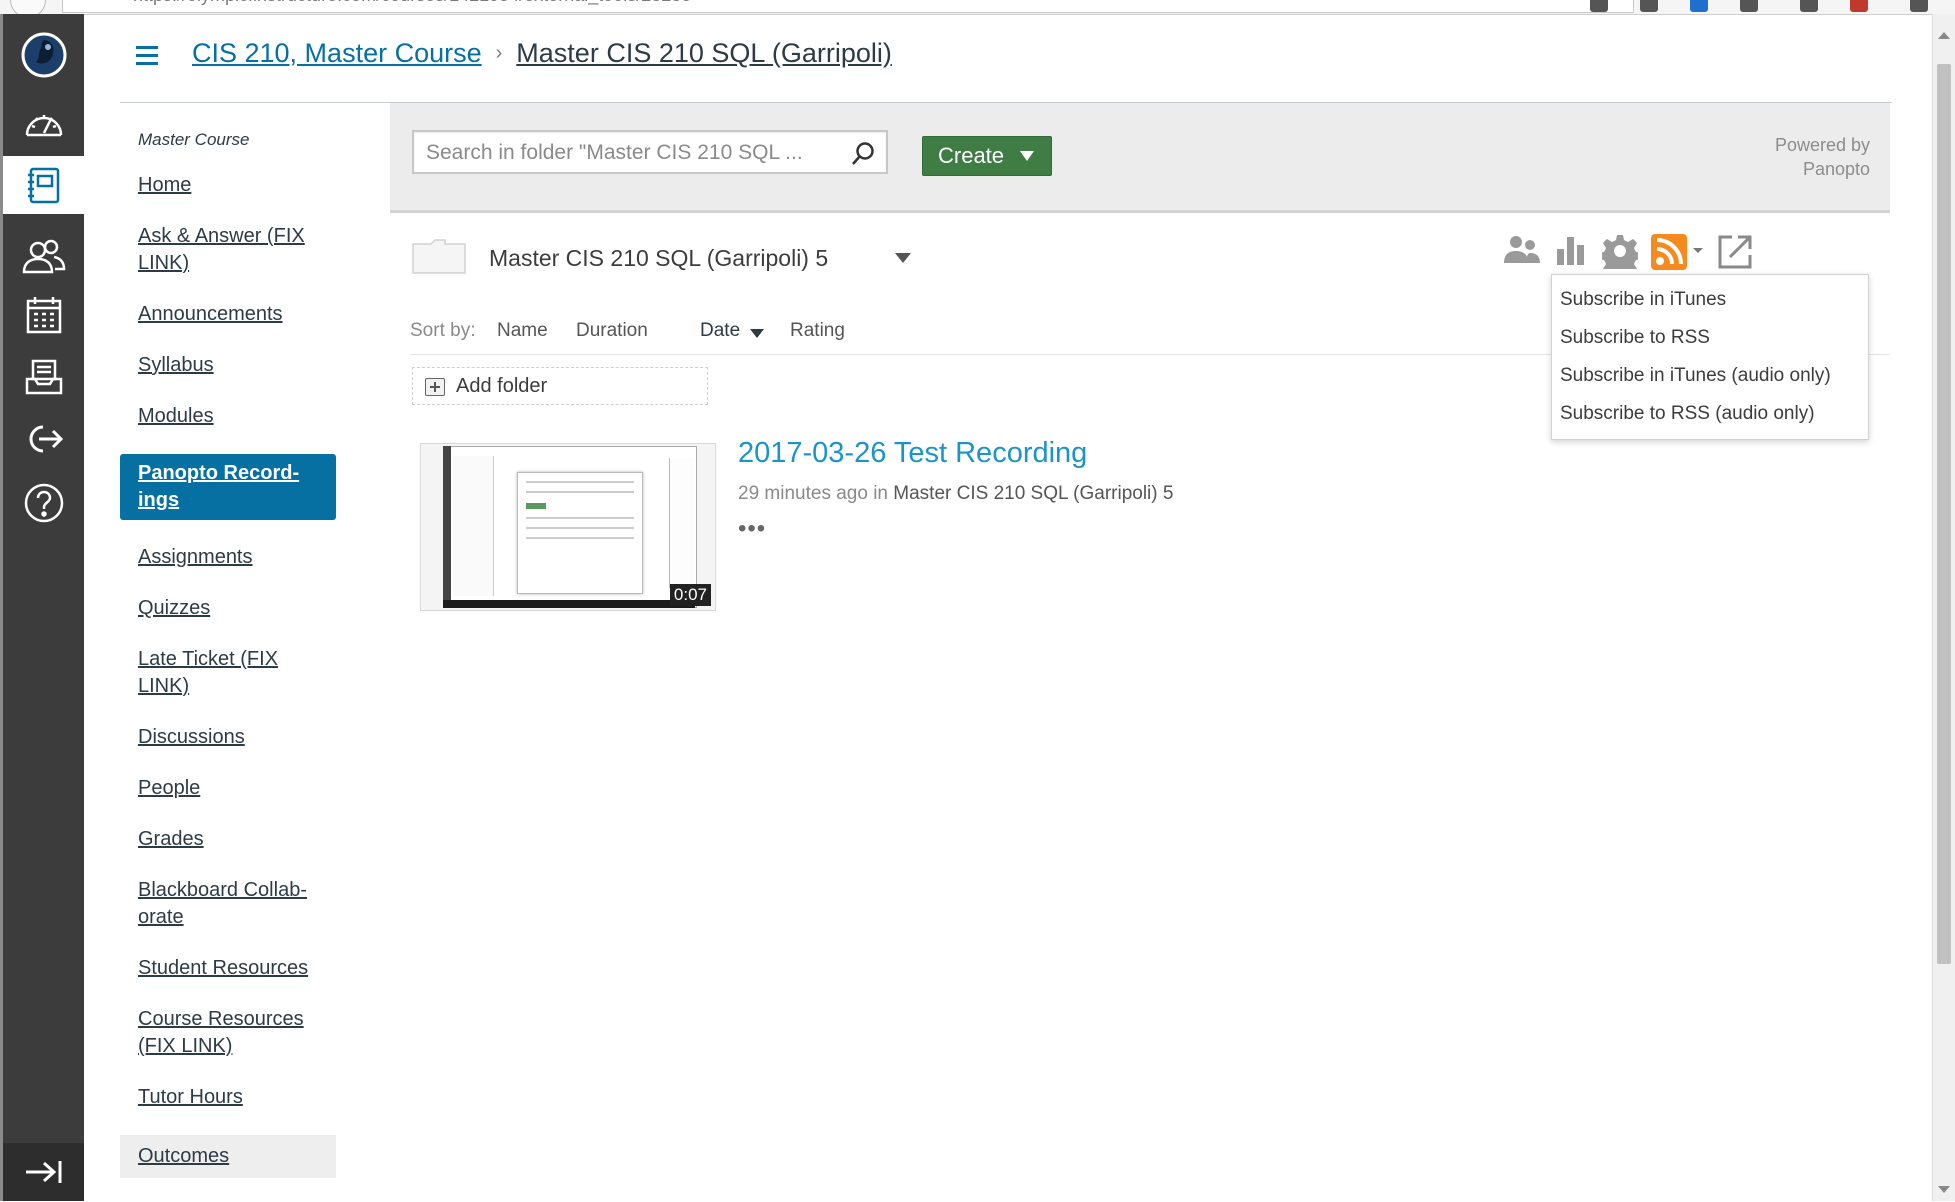 This screenshot has width=1955, height=1202. I want to click on course-nav-title: Master Course, so click(194, 139).